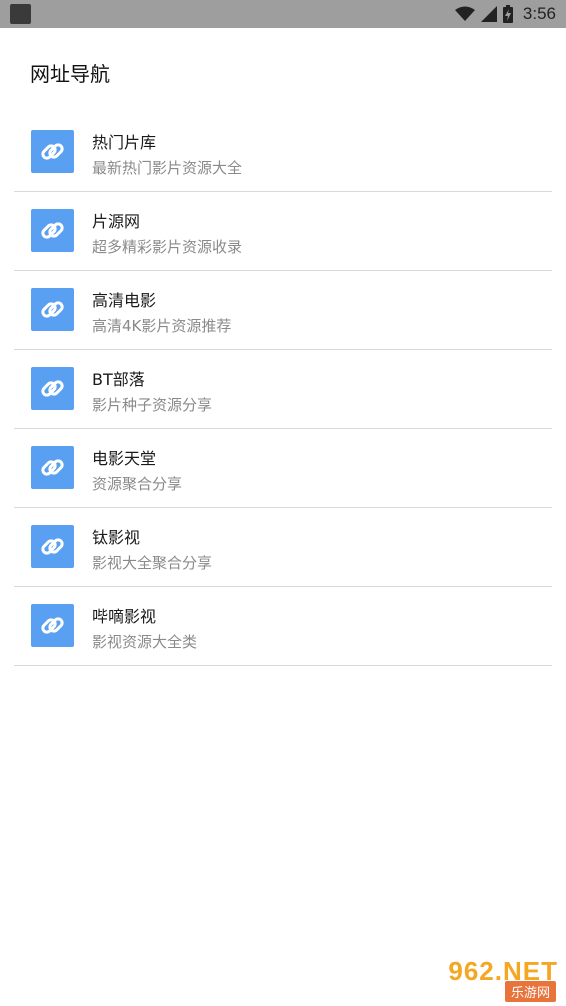 This screenshot has height=1006, width=566. What do you see at coordinates (283, 231) in the screenshot?
I see `list-item: 片源网 超多精彩影片资源收录` at bounding box center [283, 231].